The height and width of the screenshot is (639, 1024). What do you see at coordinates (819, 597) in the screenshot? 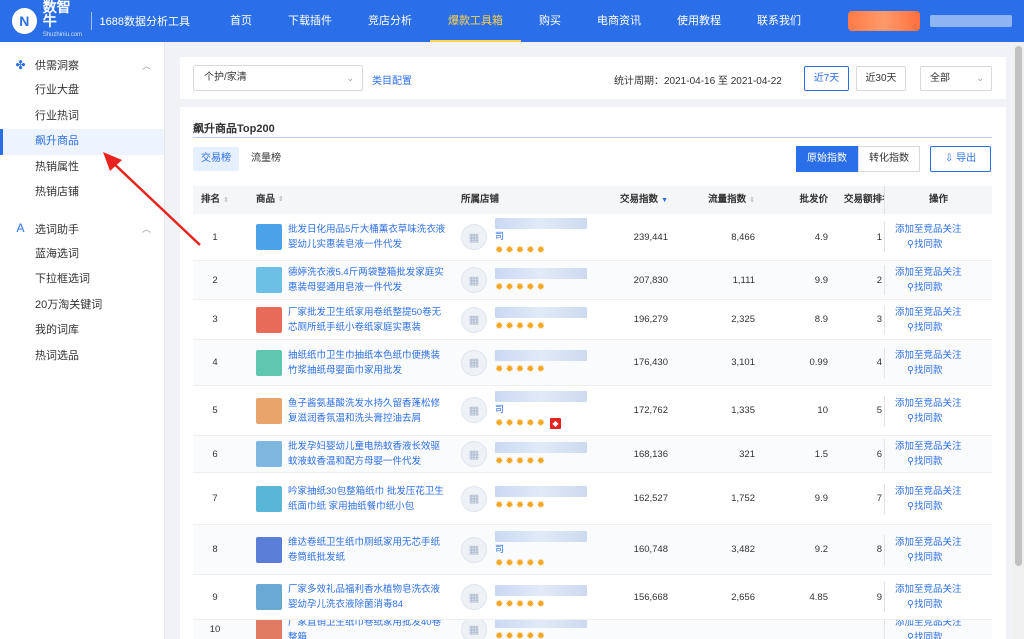
I see `price-cell: 4.85` at bounding box center [819, 597].